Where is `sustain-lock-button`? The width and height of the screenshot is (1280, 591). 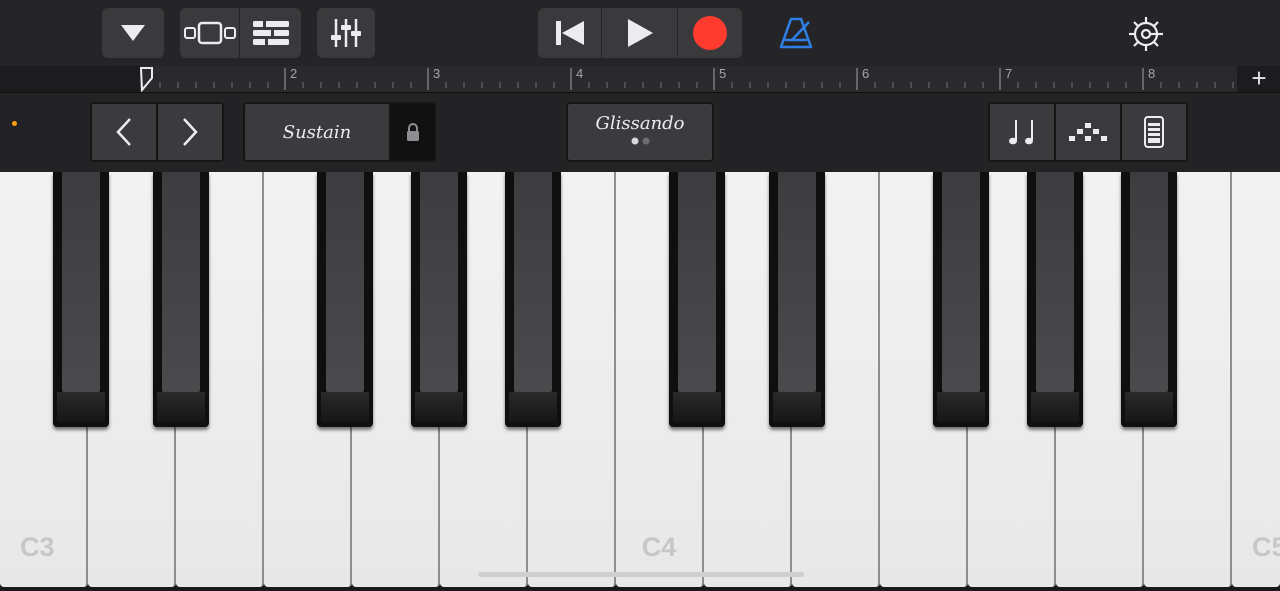
sustain-lock-button is located at coordinates (412, 132).